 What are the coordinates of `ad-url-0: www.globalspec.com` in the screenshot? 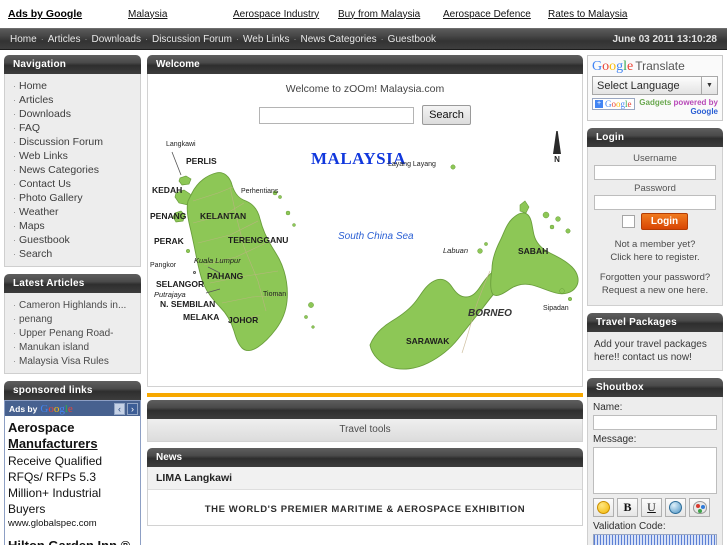 It's located at (72, 523).